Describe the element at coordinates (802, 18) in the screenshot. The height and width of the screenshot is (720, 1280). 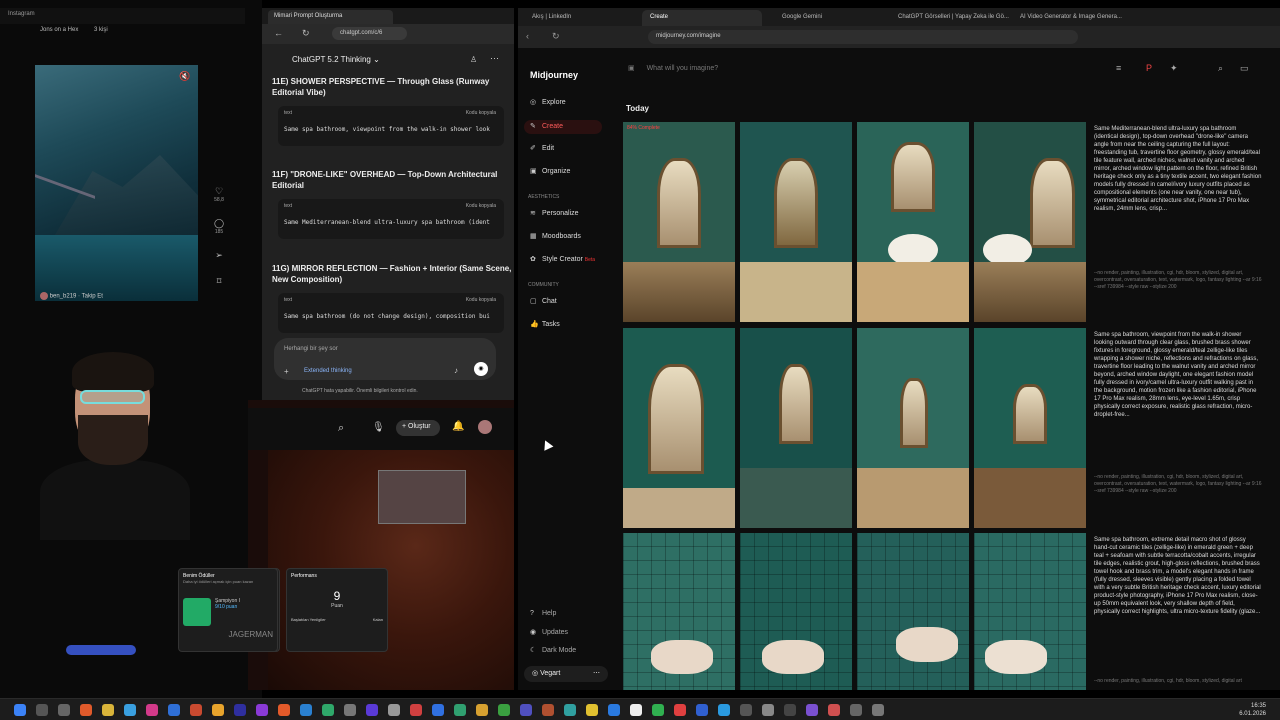
I see `tab-gemini: Google Gemini` at that location.